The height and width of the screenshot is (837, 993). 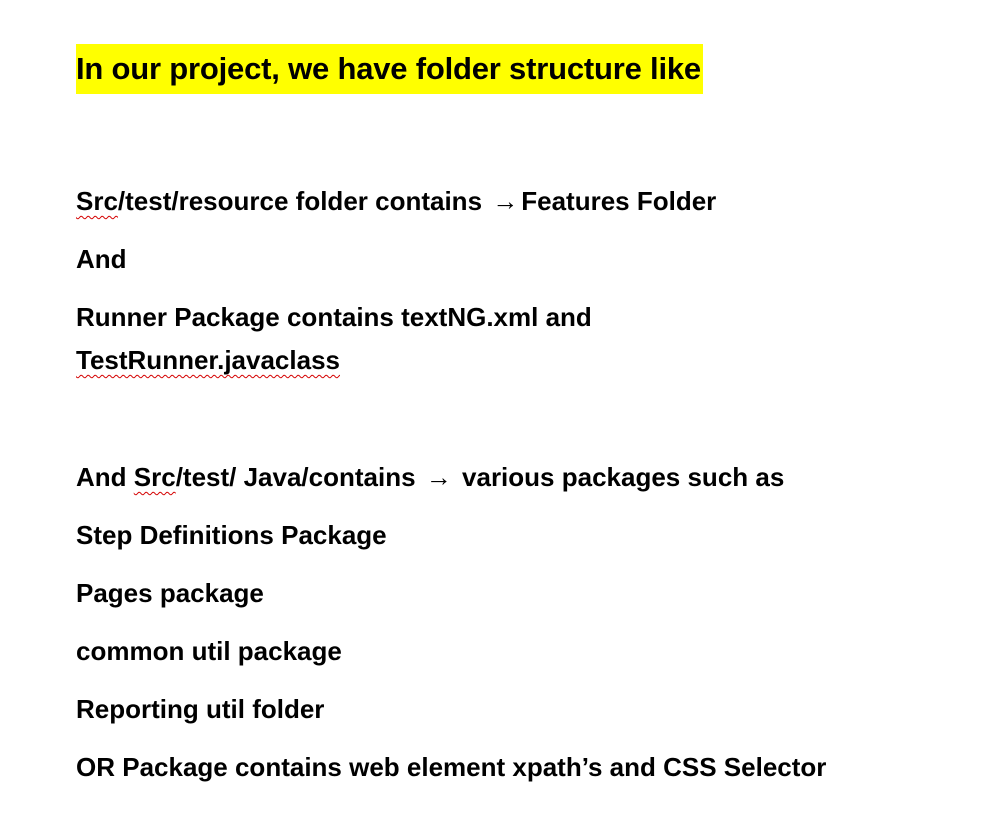 I want to click on common-util-line: common util package, so click(x=209, y=651).